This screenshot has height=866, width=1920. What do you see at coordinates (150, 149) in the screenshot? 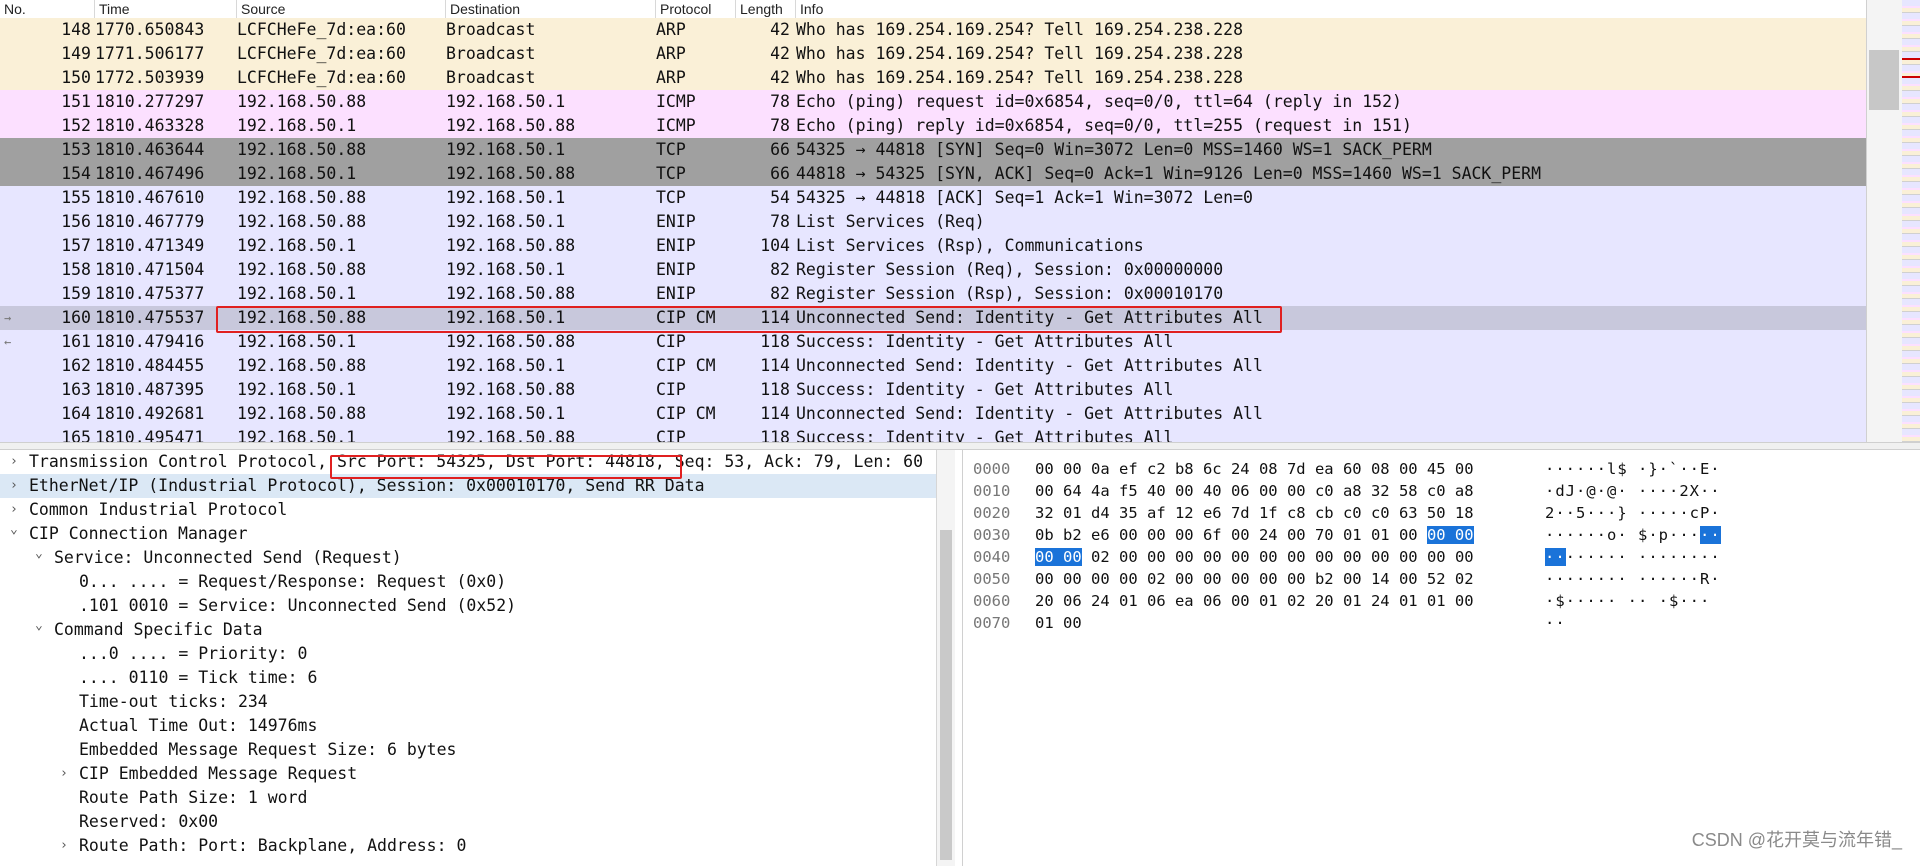
I see `packet-time: 1810.463644` at bounding box center [150, 149].